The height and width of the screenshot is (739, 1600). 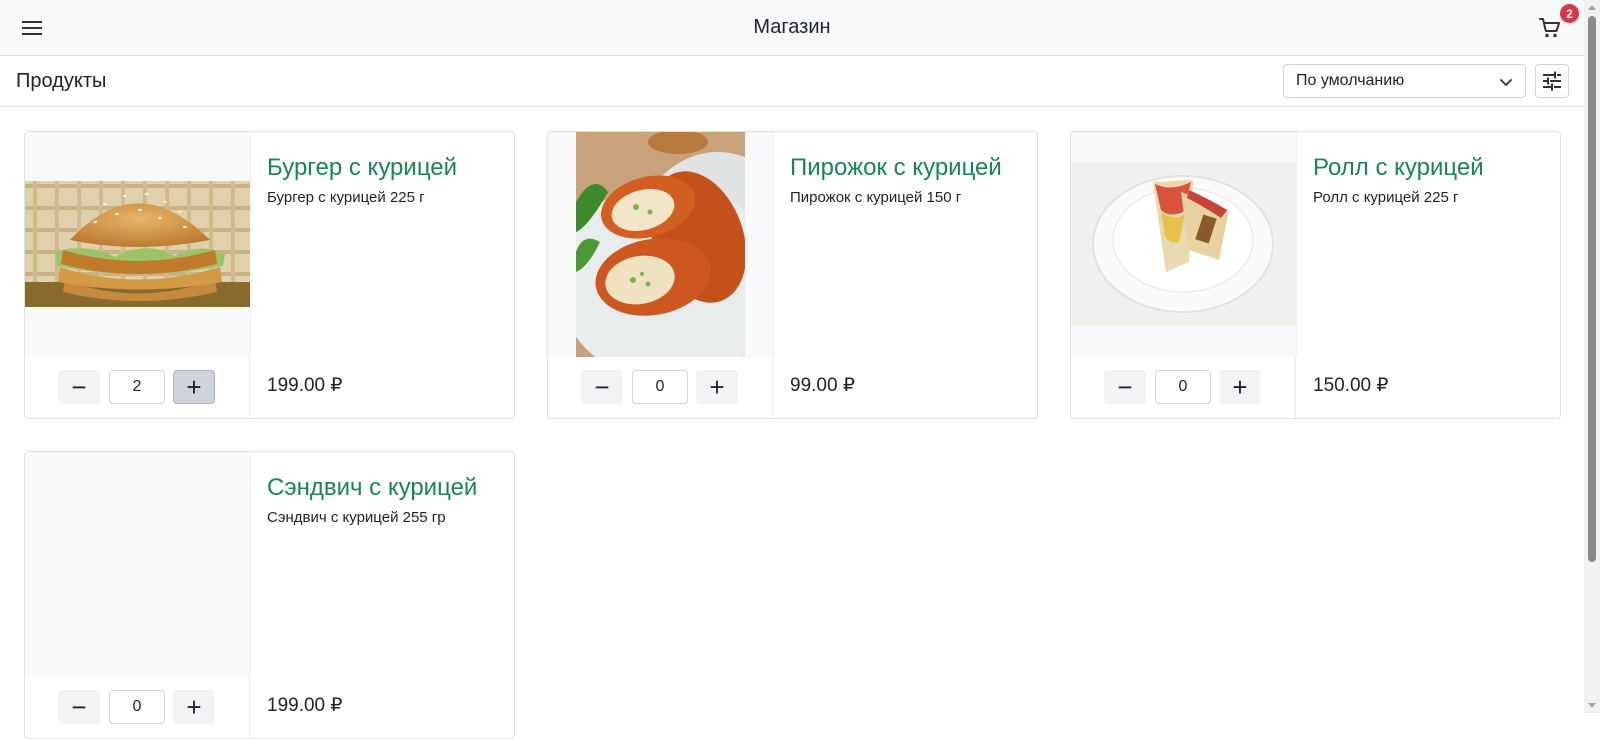 What do you see at coordinates (1386, 197) in the screenshot?
I see `product-description: Ролл с курицей 225 г` at bounding box center [1386, 197].